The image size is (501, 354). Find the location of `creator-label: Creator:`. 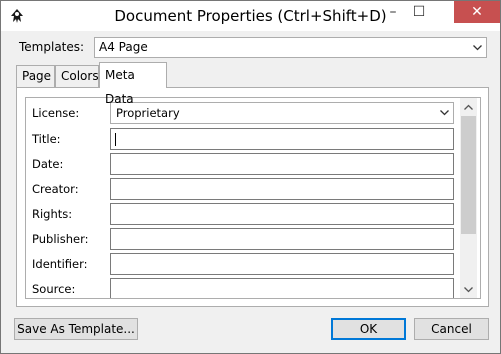

creator-label: Creator: is located at coordinates (55, 189).